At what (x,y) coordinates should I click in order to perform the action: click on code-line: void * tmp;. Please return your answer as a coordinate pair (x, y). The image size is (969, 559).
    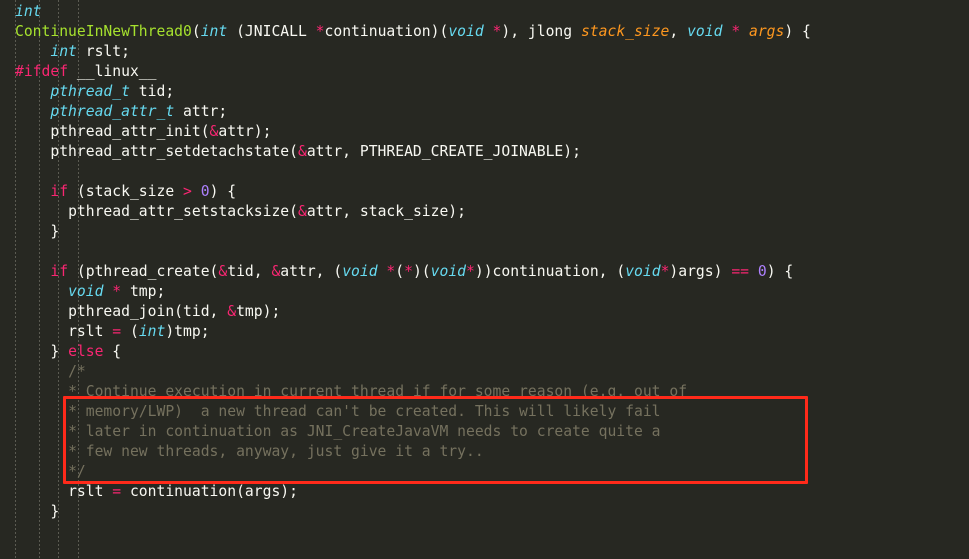
    Looking at the image, I should click on (484, 292).